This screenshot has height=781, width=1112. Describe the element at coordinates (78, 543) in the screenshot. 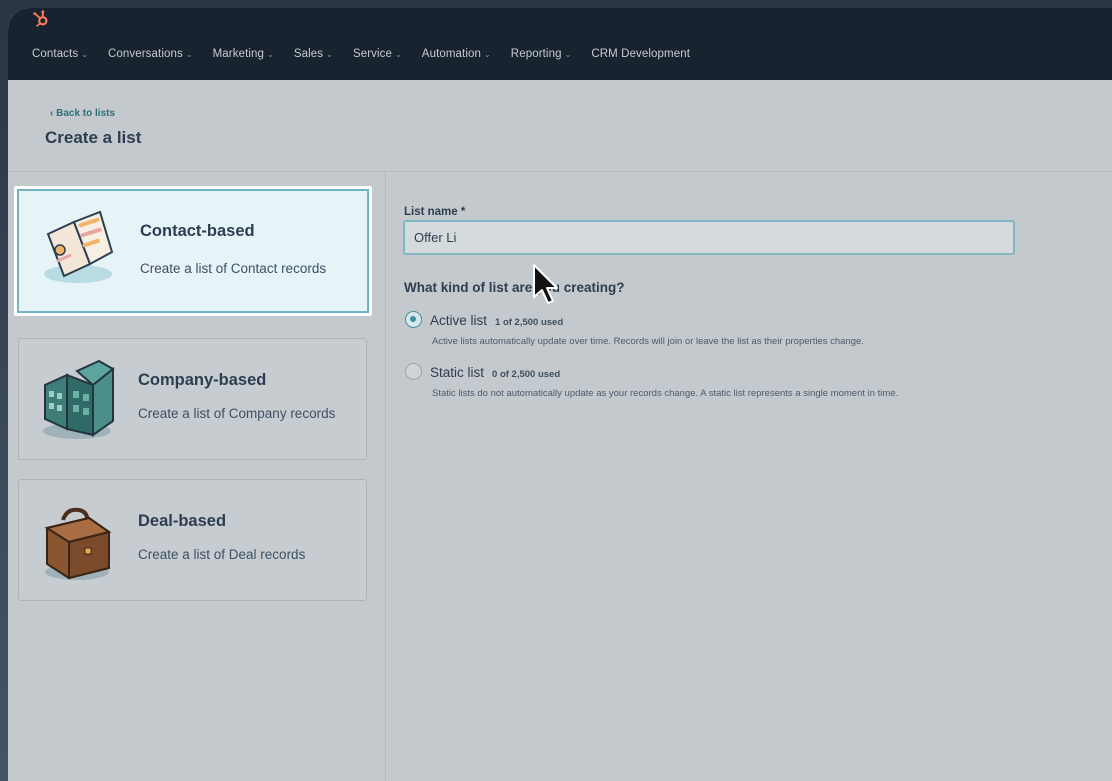

I see `briefcase-icon` at that location.